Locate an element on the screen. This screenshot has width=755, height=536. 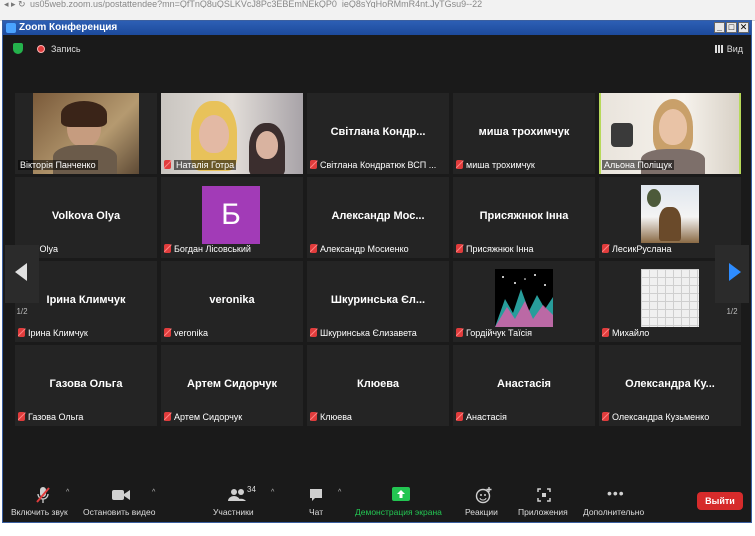
chat-button-label: Чат is located at coordinates (316, 512).